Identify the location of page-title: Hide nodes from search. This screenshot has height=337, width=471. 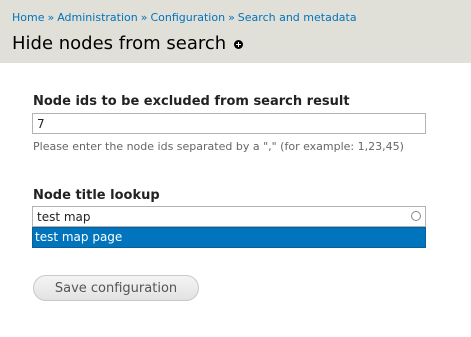
(119, 43).